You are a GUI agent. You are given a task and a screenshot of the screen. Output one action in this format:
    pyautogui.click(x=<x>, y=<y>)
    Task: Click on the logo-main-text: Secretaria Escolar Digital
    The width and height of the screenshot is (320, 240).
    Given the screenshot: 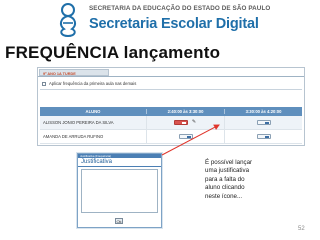 What is the action you would take?
    pyautogui.click(x=174, y=24)
    